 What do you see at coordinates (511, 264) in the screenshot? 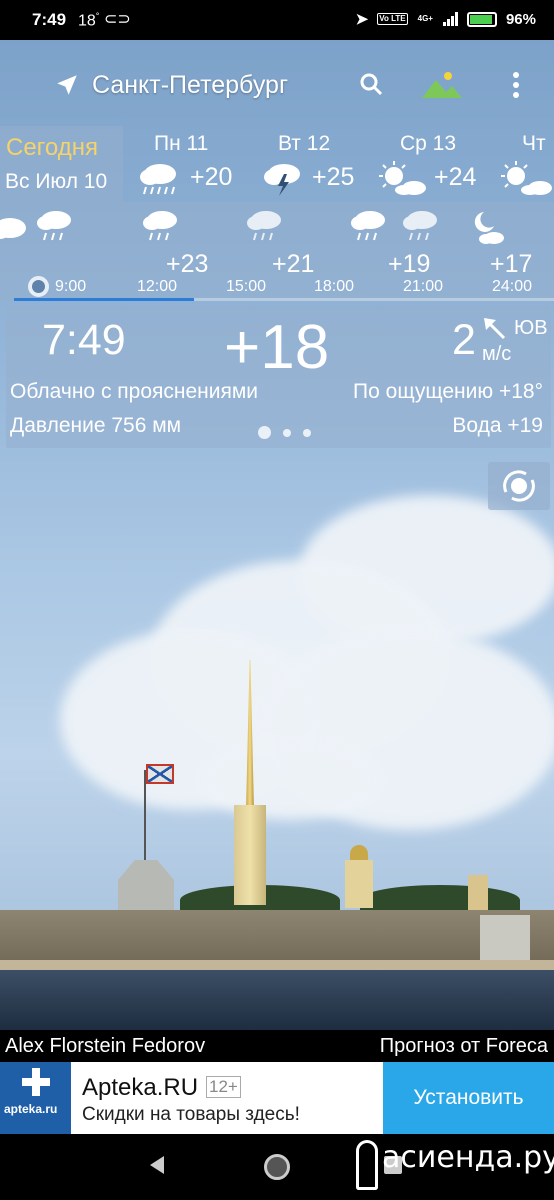
I see `hour-temp: +17` at bounding box center [511, 264].